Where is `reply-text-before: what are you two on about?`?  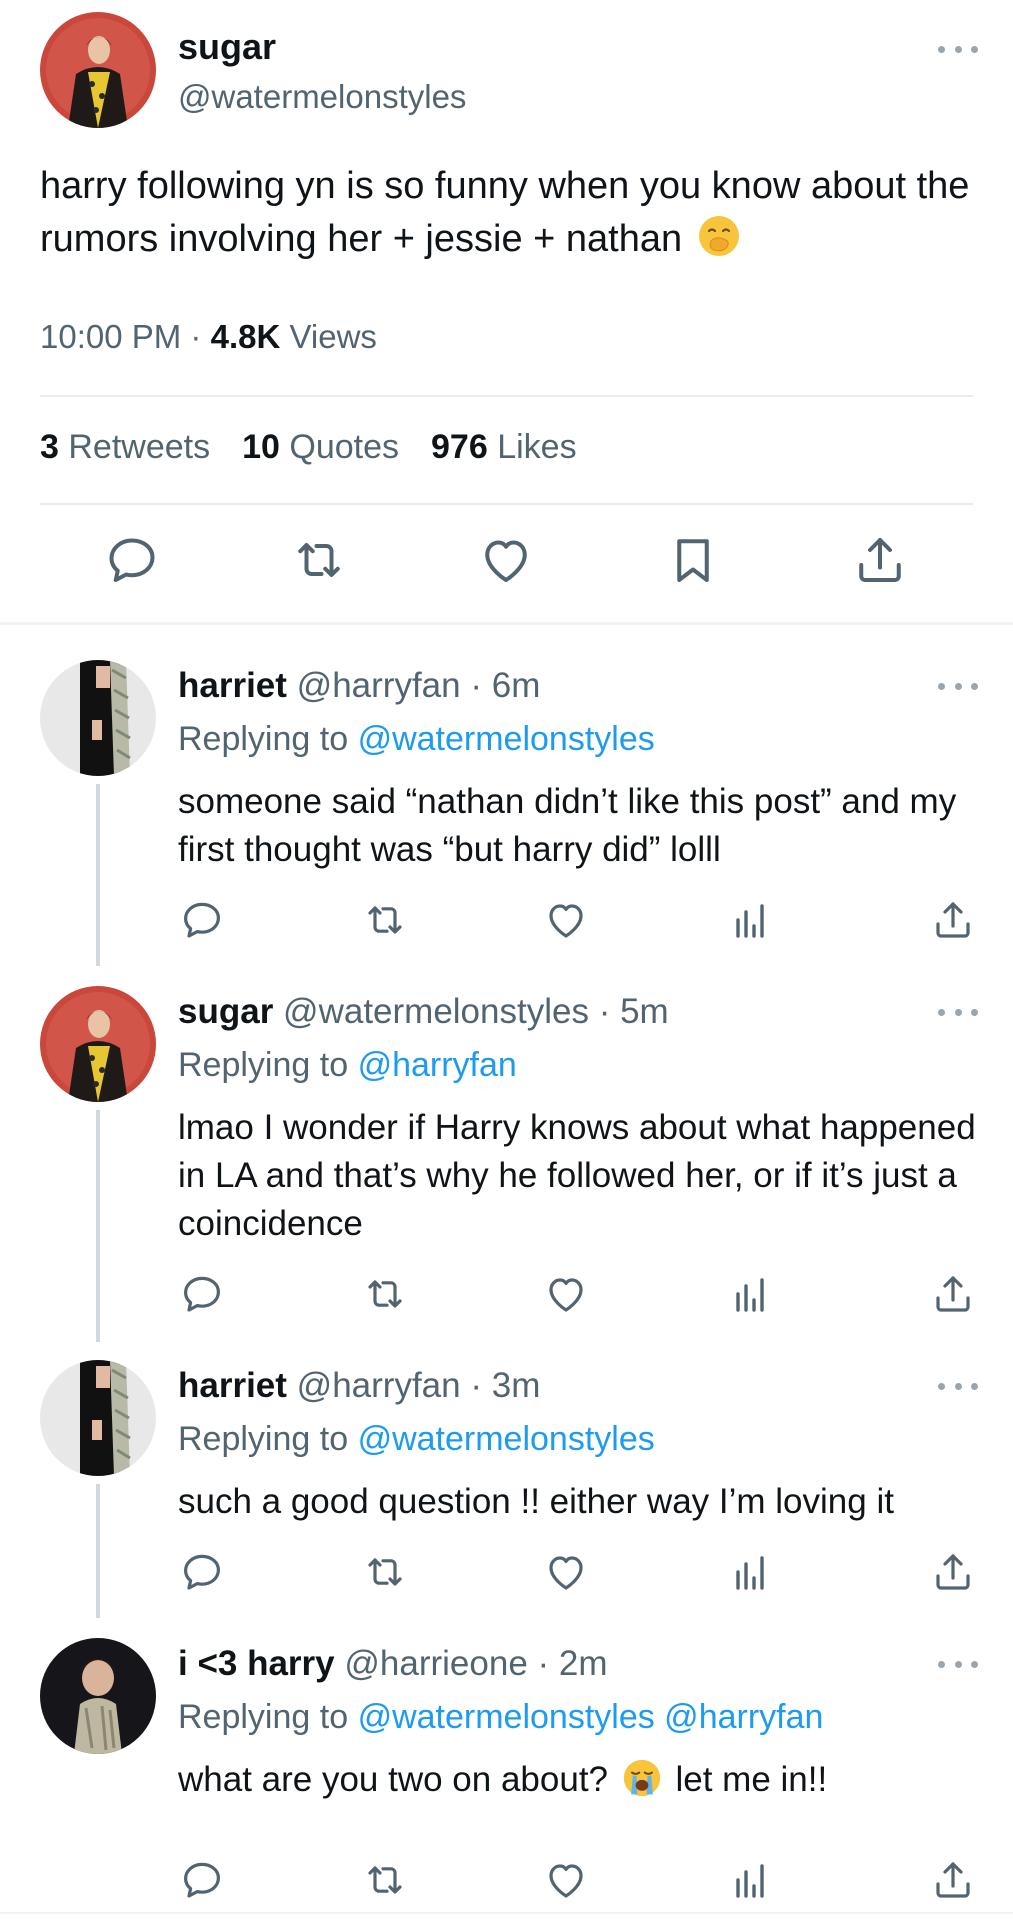
reply-text-before: what are you two on about? is located at coordinates (393, 1779).